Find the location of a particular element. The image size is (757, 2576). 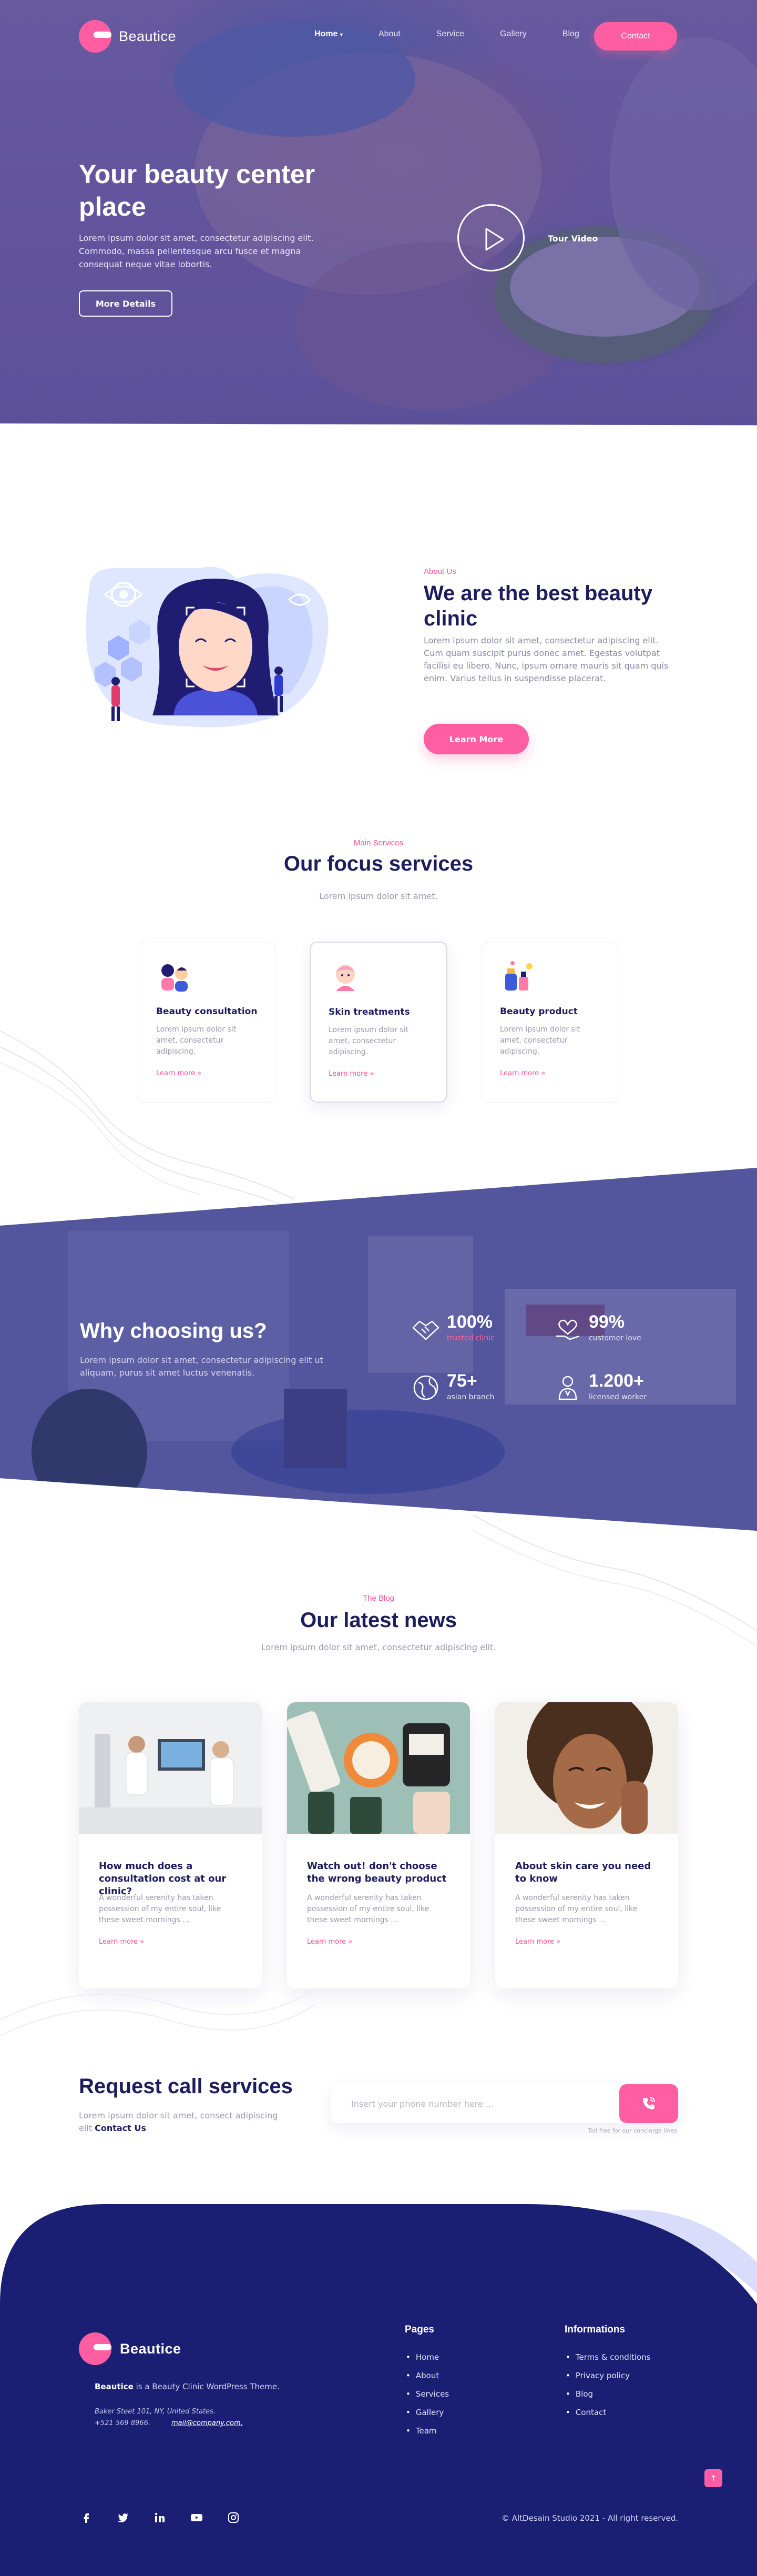

footer-link-gallery: Gallery is located at coordinates (427, 2412).